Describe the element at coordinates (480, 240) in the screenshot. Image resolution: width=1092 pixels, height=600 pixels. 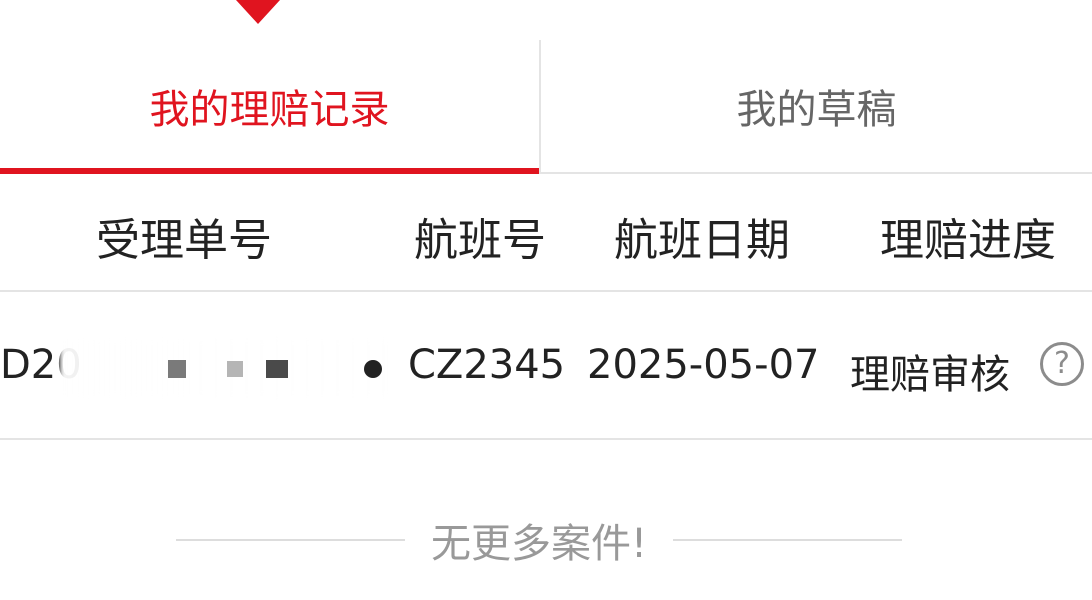
I see `header-flight-number: 航班号` at that location.